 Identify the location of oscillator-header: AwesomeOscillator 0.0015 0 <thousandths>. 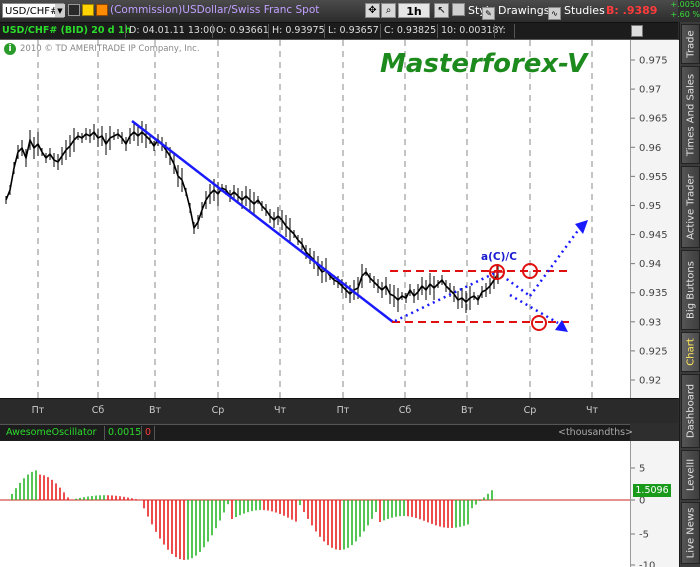
(317, 432).